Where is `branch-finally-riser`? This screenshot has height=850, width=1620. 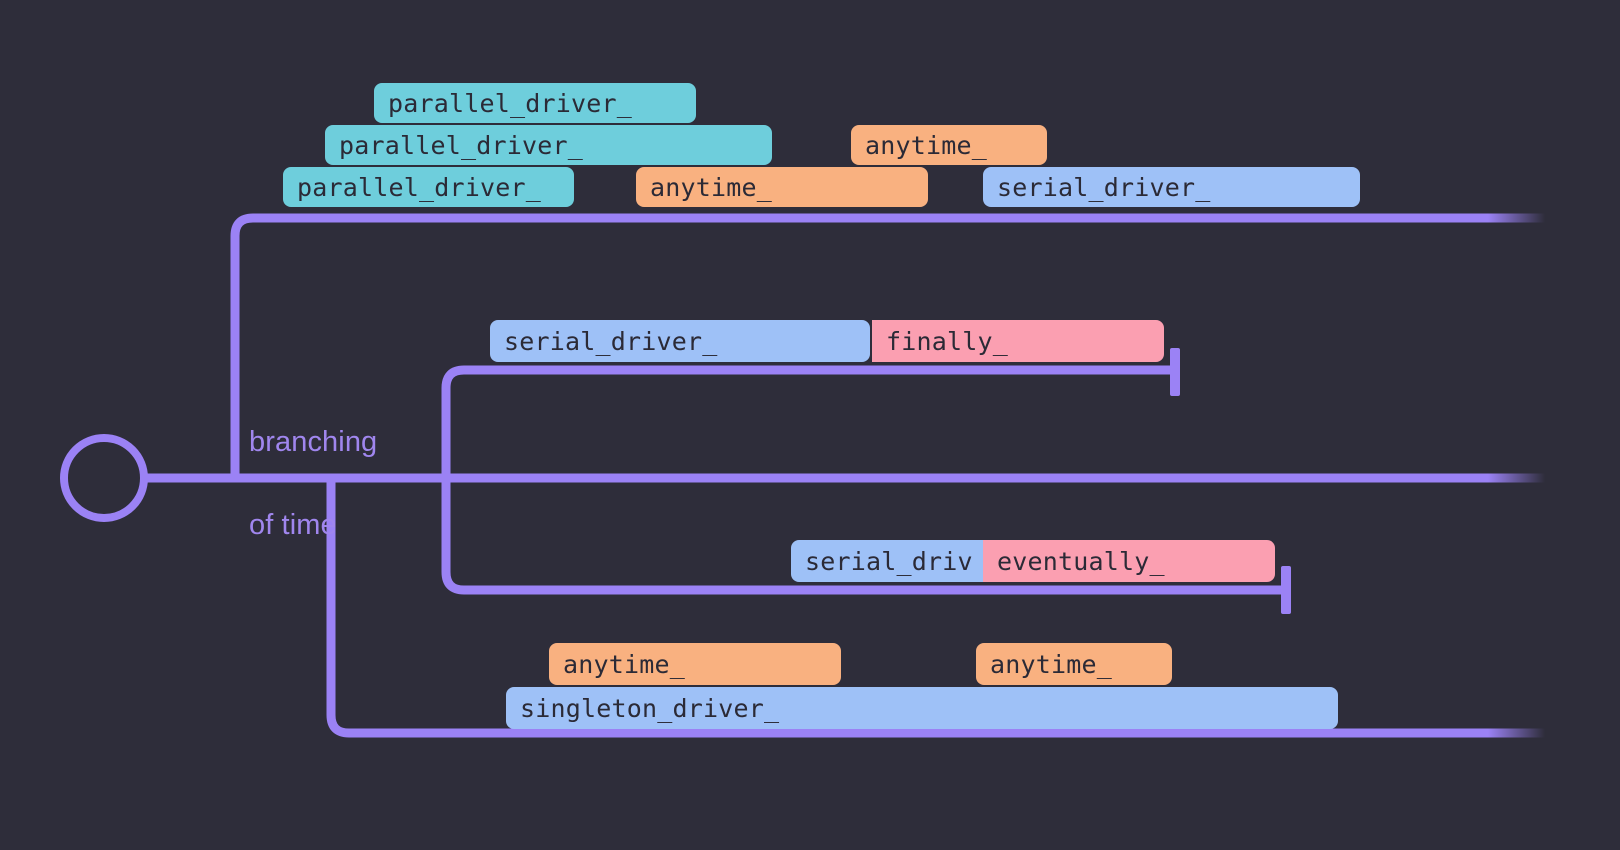 branch-finally-riser is located at coordinates (808, 421).